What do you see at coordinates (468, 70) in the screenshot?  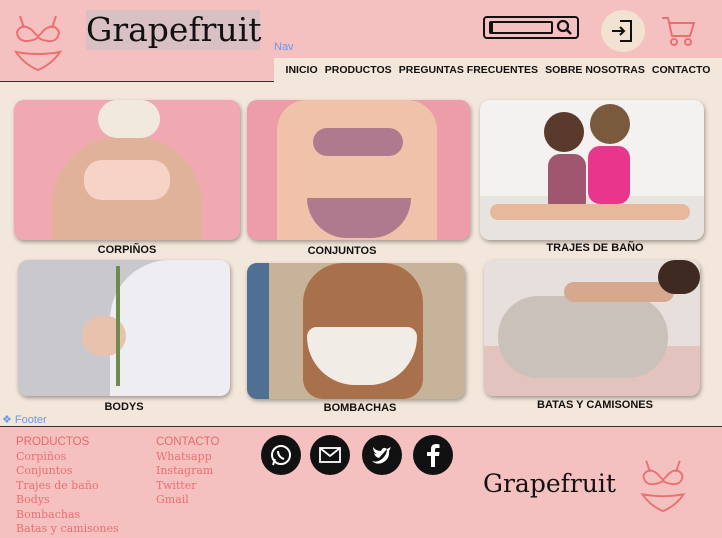 I see `nav-preguntas-frecuentes: PREGUNTAS FRECUENTES` at bounding box center [468, 70].